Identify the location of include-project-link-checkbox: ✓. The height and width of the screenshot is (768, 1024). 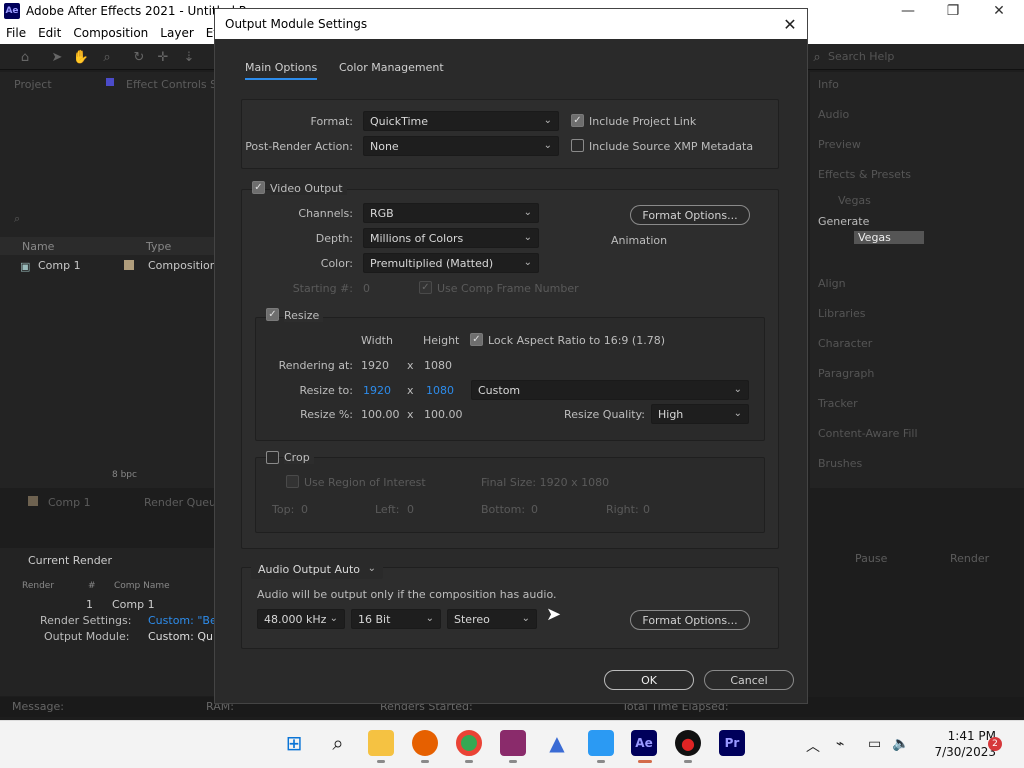
(577, 120).